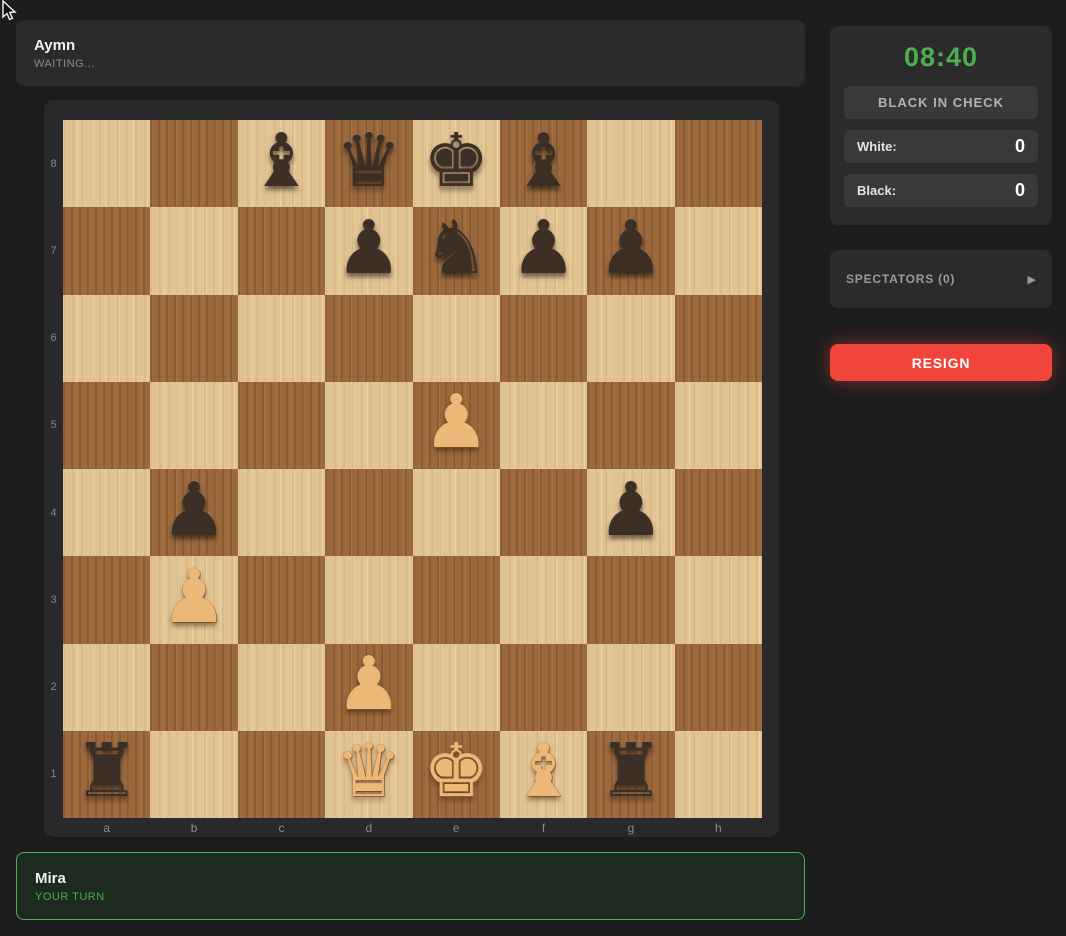 The image size is (1066, 936). Describe the element at coordinates (281, 338) in the screenshot. I see `board-square-c6` at that location.